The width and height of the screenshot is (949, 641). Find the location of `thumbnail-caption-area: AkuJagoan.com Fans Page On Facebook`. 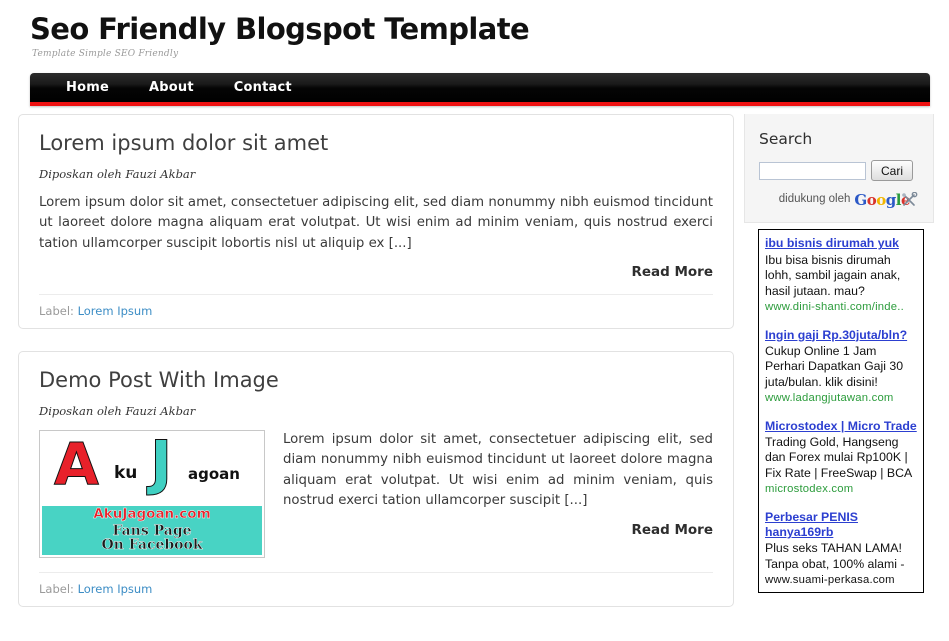

thumbnail-caption-area: AkuJagoan.com Fans Page On Facebook is located at coordinates (152, 530).